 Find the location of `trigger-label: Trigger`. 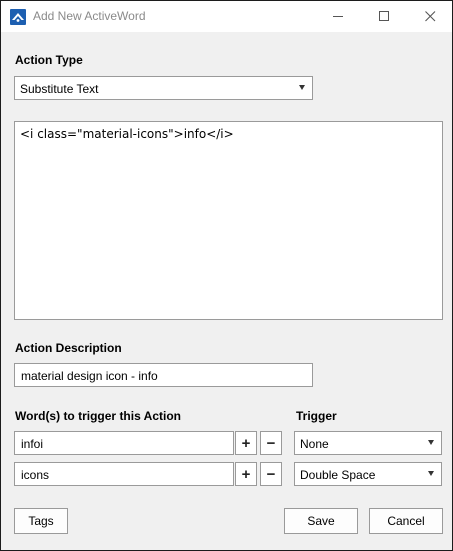

trigger-label: Trigger is located at coordinates (316, 416).